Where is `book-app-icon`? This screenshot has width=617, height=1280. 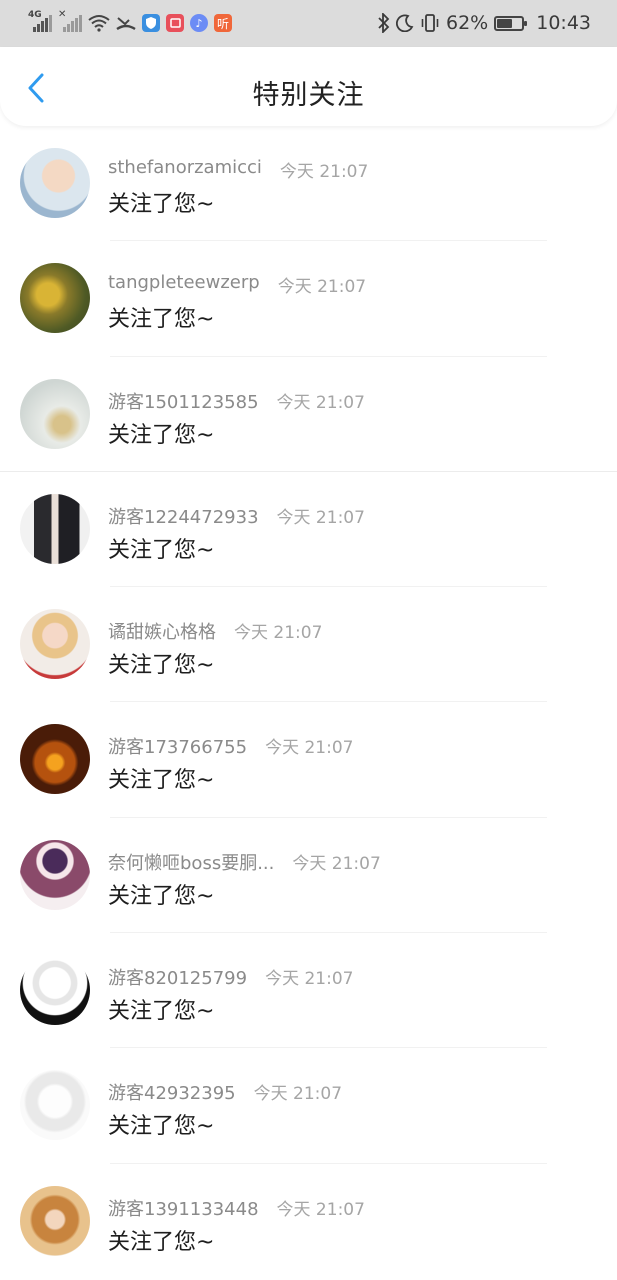
book-app-icon is located at coordinates (175, 23).